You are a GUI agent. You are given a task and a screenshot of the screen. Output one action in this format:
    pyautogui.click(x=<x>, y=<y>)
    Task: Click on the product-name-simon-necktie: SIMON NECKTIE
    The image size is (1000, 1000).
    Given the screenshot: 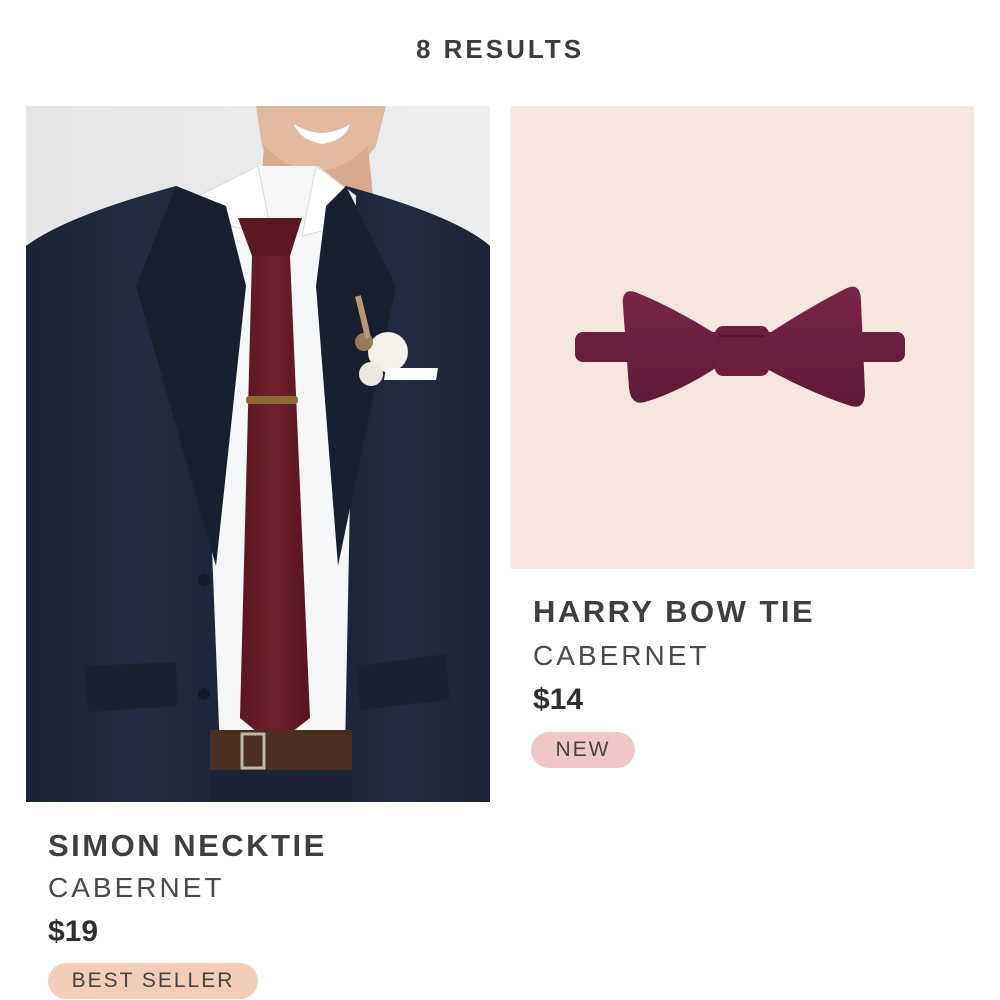 What is the action you would take?
    pyautogui.click(x=187, y=846)
    